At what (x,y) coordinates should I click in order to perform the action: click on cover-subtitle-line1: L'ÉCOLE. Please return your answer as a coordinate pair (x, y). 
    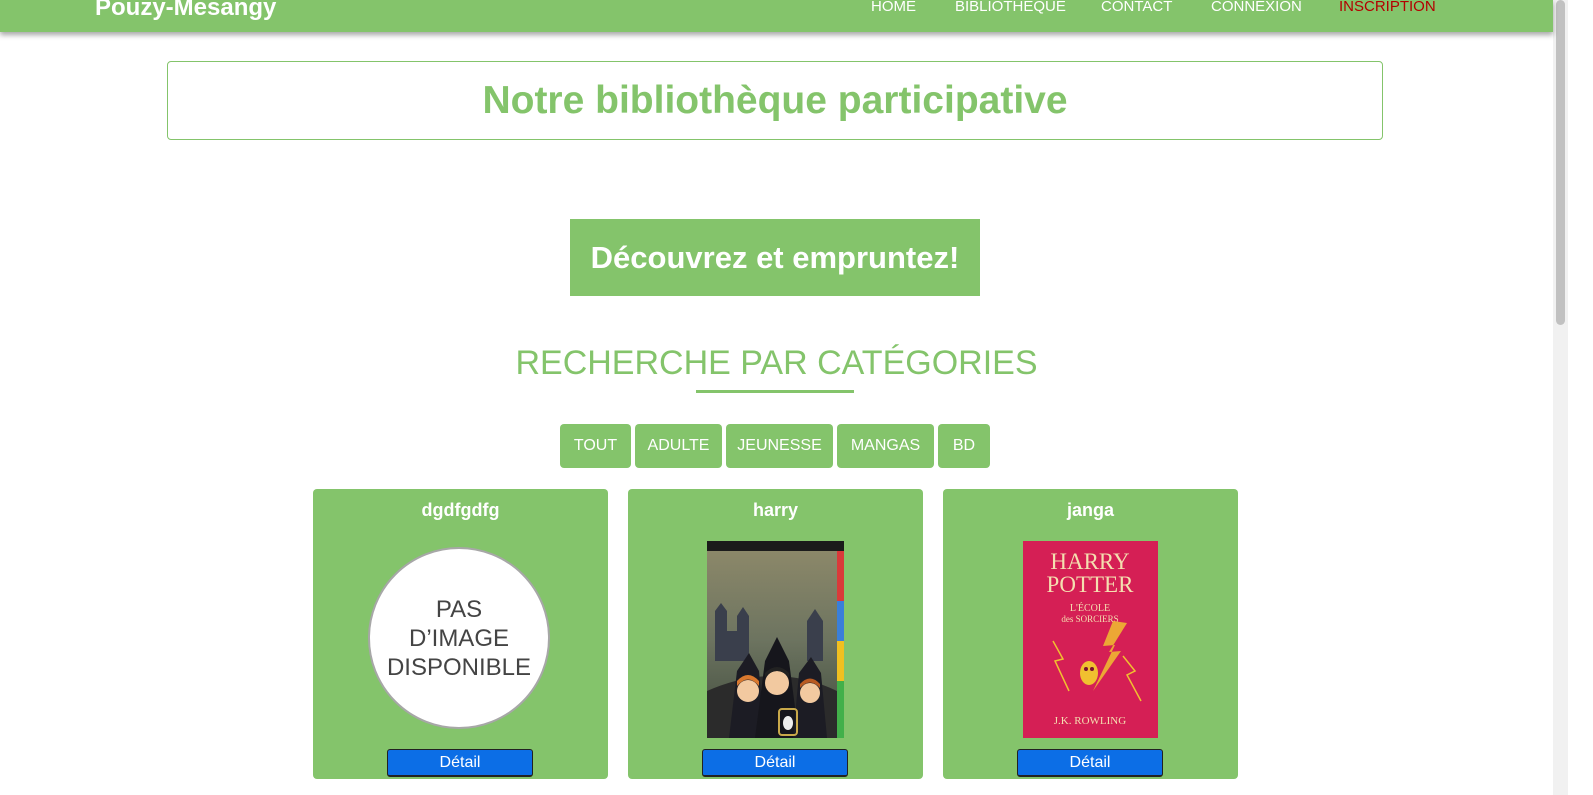
    Looking at the image, I should click on (1090, 608).